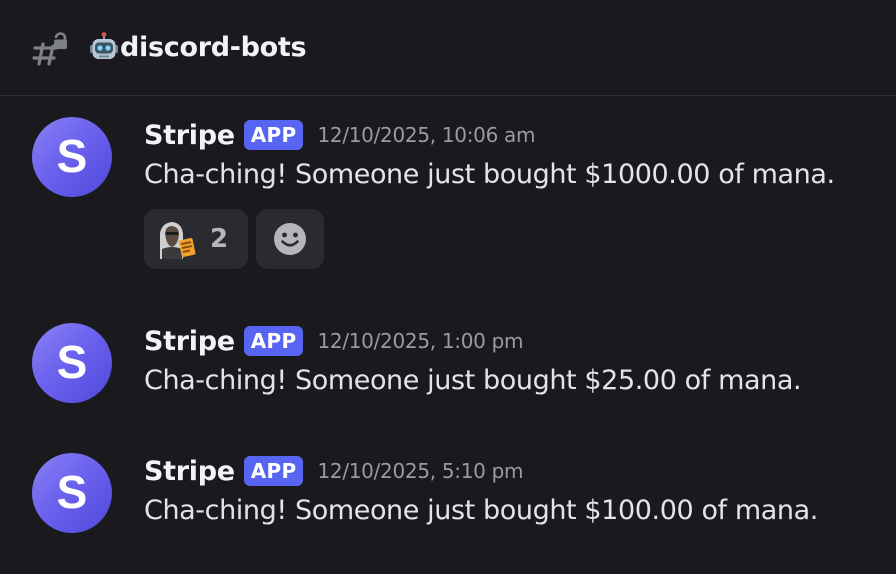 This screenshot has width=896, height=574. Describe the element at coordinates (49, 49) in the screenshot. I see `locked-channel-icon` at that location.